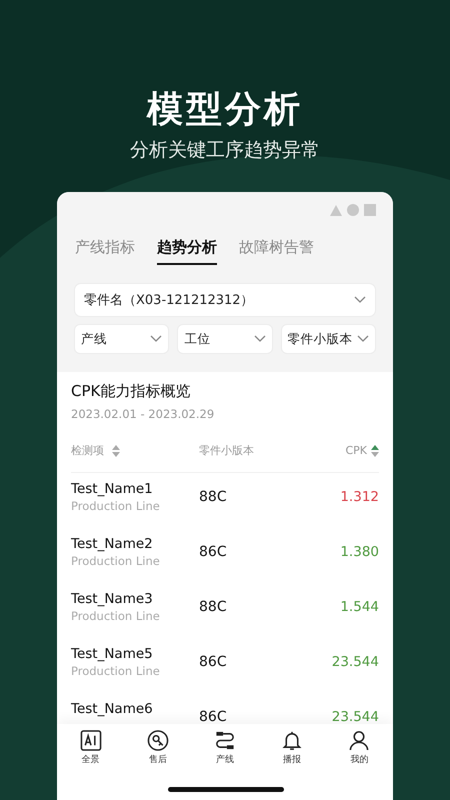  Describe the element at coordinates (197, 339) in the screenshot. I see `dropdown-value: 工位` at that location.